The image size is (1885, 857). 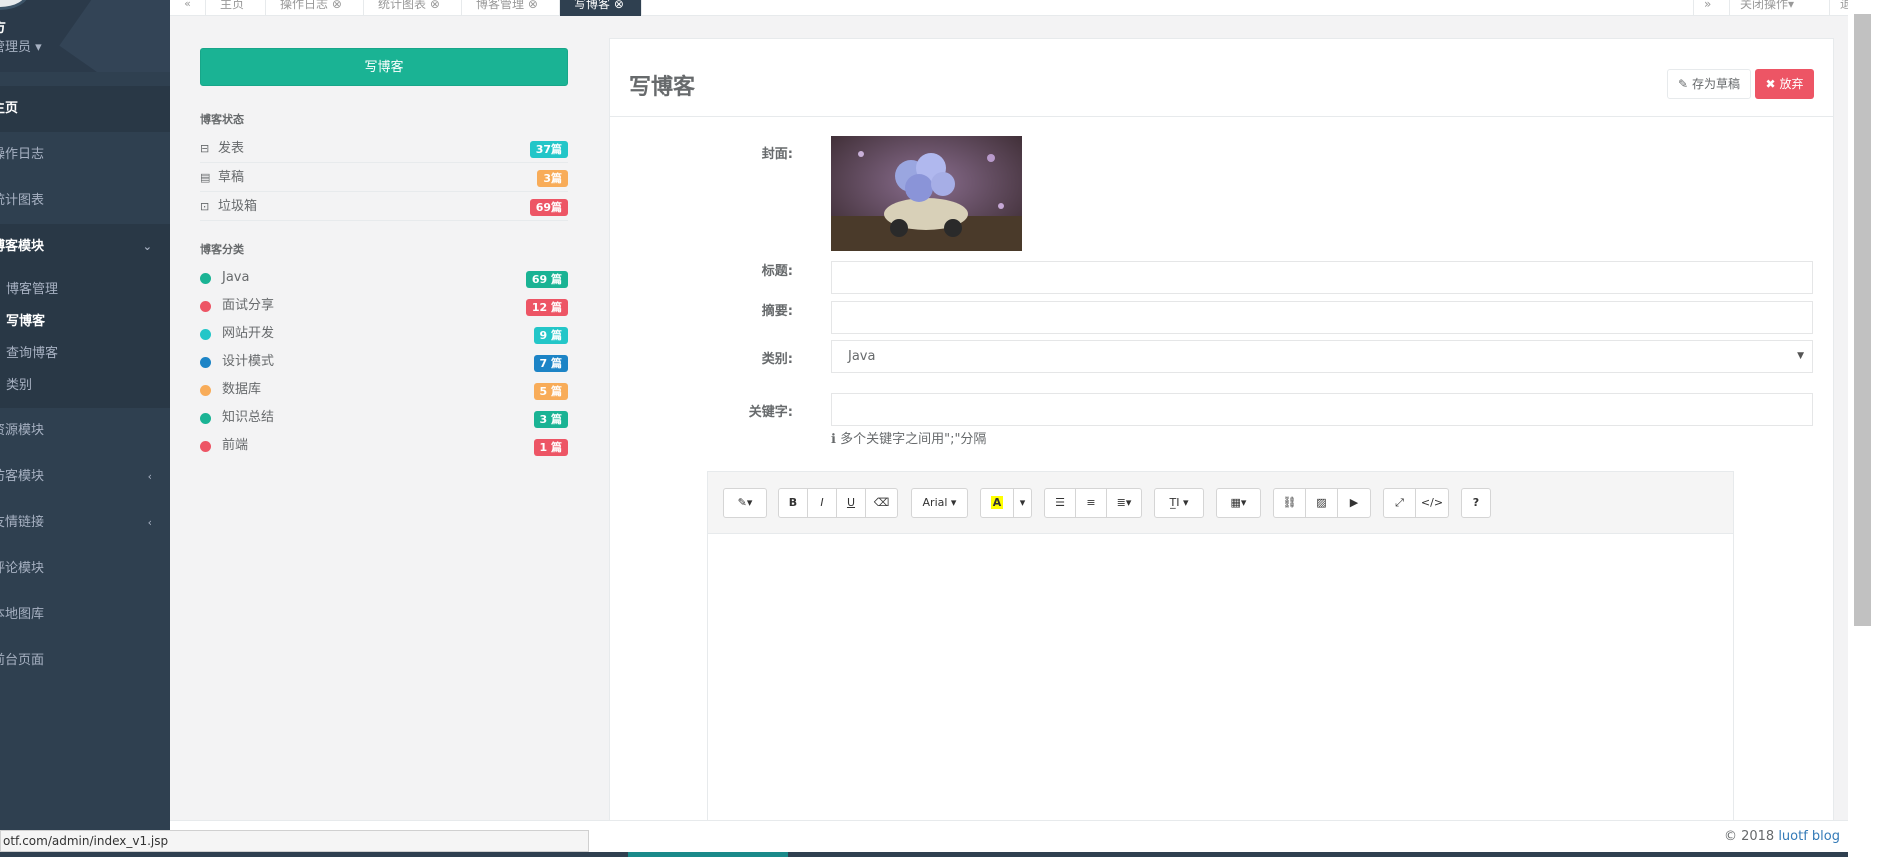 What do you see at coordinates (231, 177) in the screenshot?
I see `status-label: 草稿` at bounding box center [231, 177].